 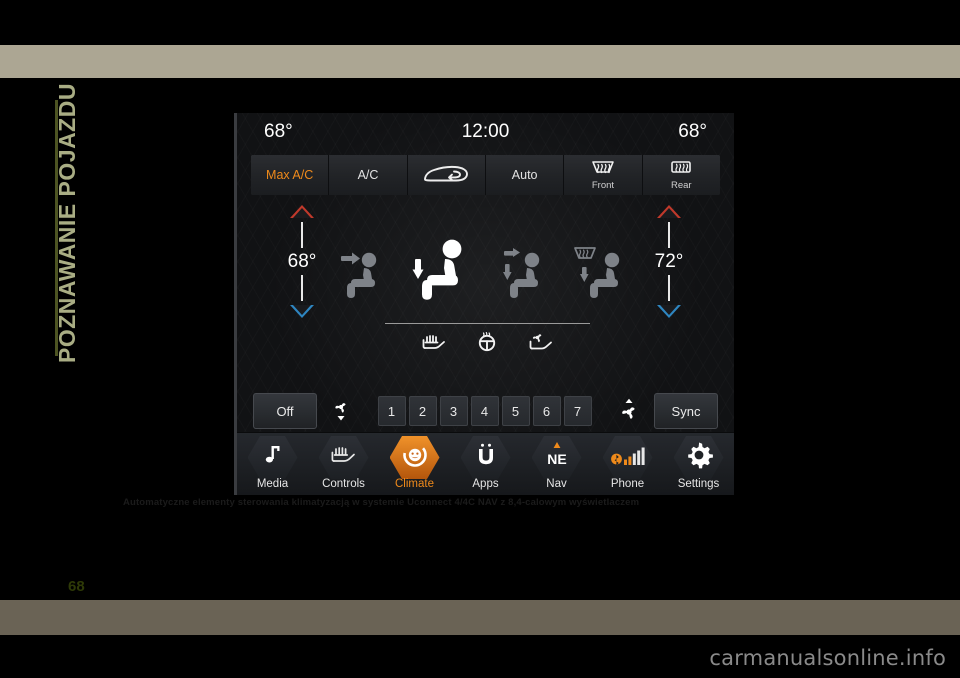 I want to click on passenger-temp-up-icon, so click(x=669, y=211).